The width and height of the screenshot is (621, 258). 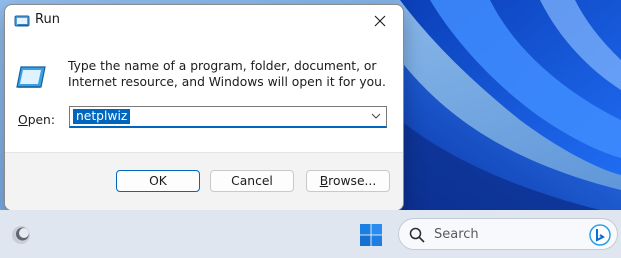 What do you see at coordinates (31, 77) in the screenshot?
I see `run-program-icon` at bounding box center [31, 77].